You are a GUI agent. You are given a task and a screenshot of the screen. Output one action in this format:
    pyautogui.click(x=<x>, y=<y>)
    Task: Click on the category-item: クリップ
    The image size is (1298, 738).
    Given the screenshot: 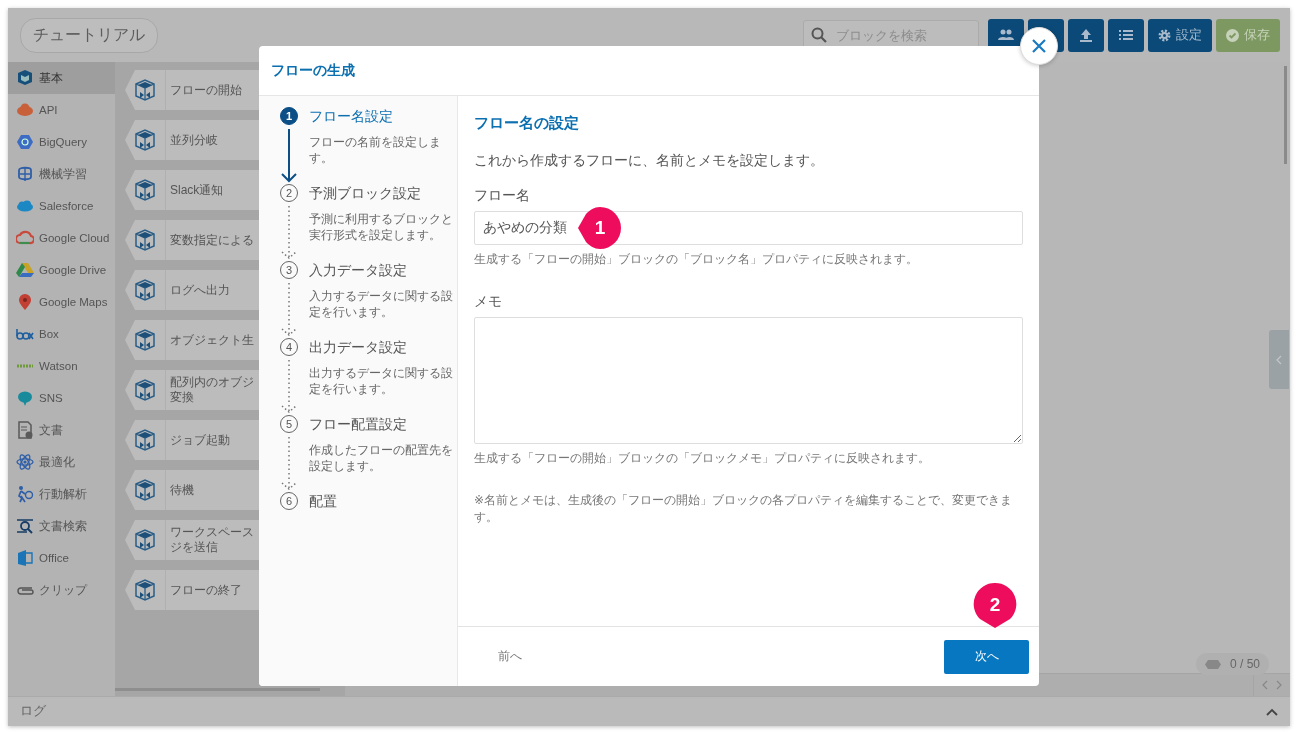 What is the action you would take?
    pyautogui.click(x=61, y=590)
    